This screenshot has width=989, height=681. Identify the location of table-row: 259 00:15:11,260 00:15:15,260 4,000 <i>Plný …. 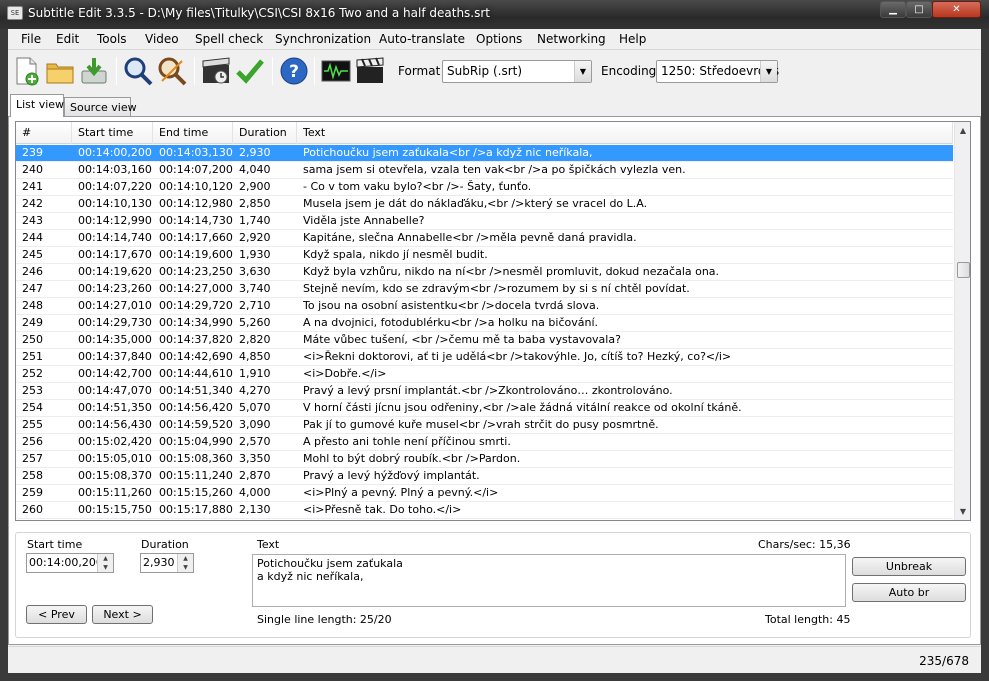
(484, 493).